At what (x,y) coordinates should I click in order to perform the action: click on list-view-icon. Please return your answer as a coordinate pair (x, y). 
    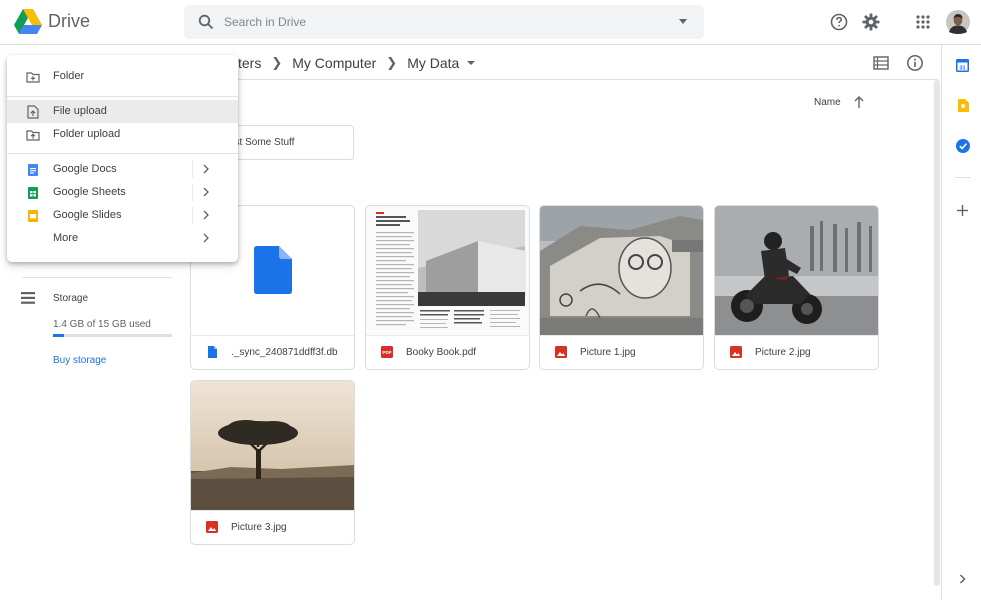
    Looking at the image, I should click on (881, 63).